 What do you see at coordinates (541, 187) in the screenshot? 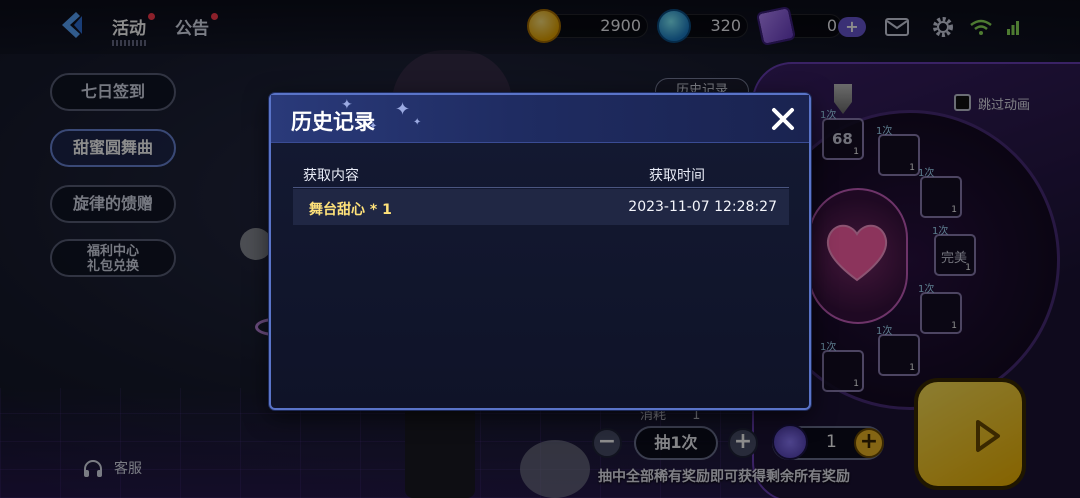
I see `header-divider` at bounding box center [541, 187].